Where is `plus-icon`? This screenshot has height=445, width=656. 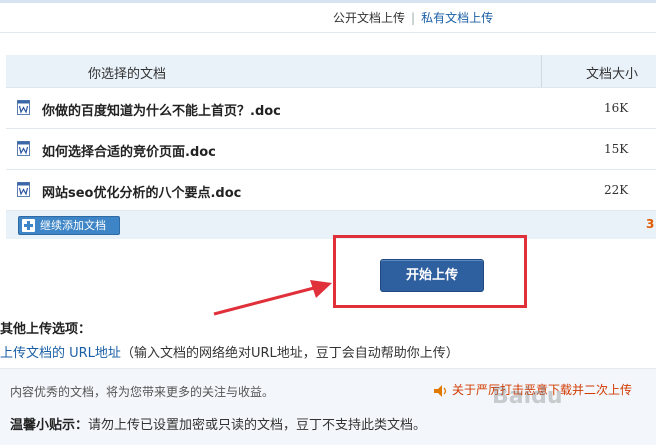 plus-icon is located at coordinates (28, 225).